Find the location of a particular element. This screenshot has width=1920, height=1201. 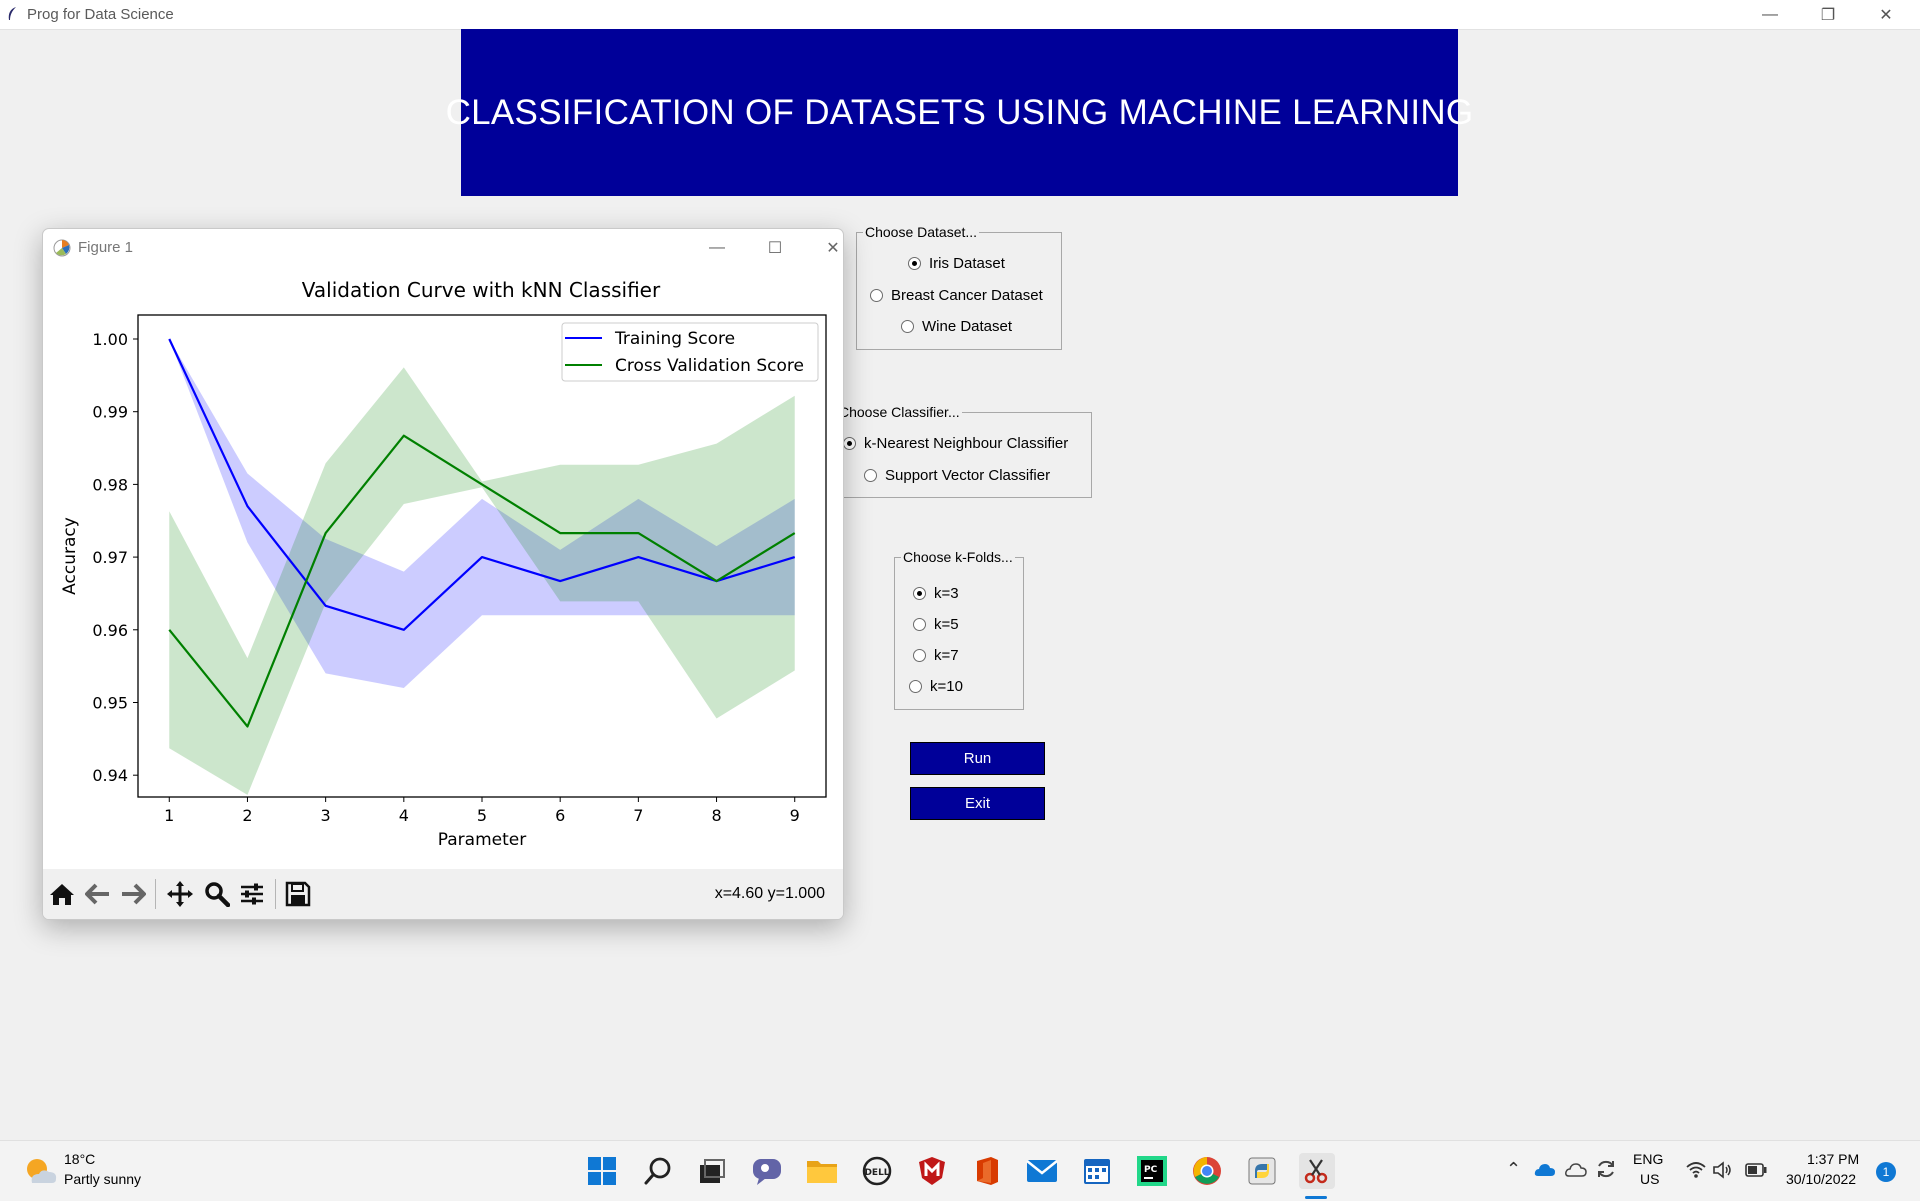

weather-temp: 18°C is located at coordinates (79, 1159).